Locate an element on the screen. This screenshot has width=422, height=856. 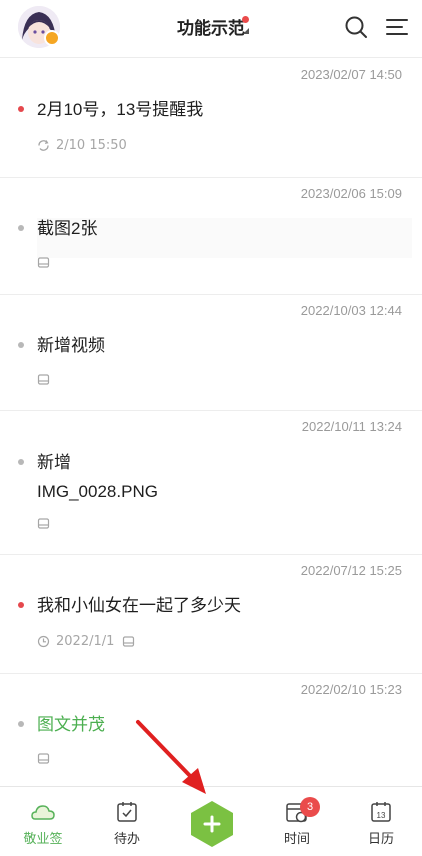
note-timestamp: 2022/10/03 12:44 is located at coordinates (351, 310).